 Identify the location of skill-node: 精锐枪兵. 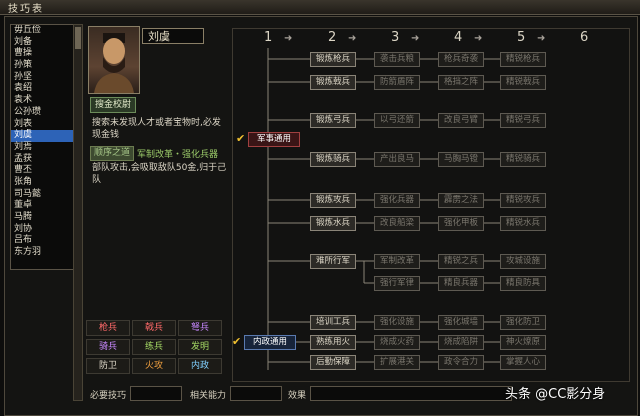
(523, 59).